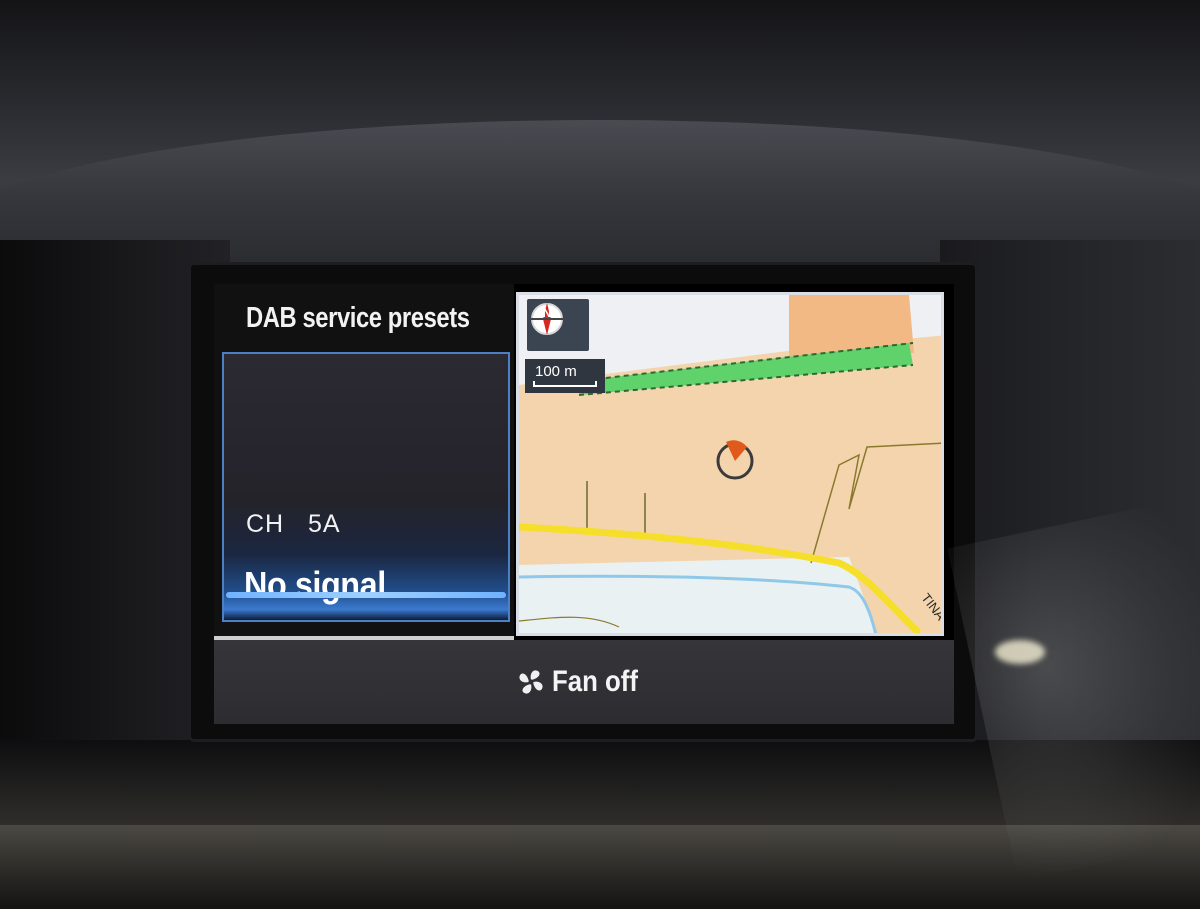 This screenshot has height=909, width=1200. Describe the element at coordinates (366, 487) in the screenshot. I see `dab-preset-tile: CH 5A No signal` at that location.